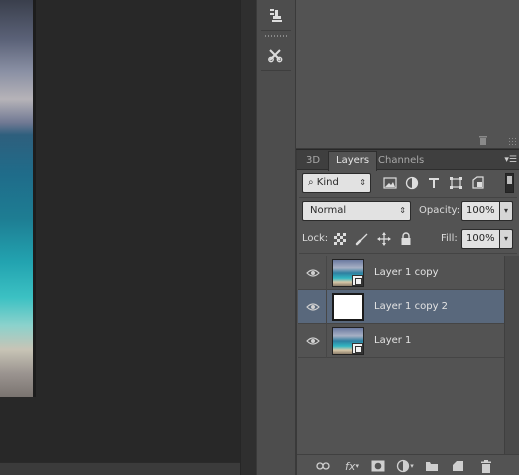 The image size is (519, 475). I want to click on panel-tabs: 3D Layers Channels ▾☰, so click(408, 160).